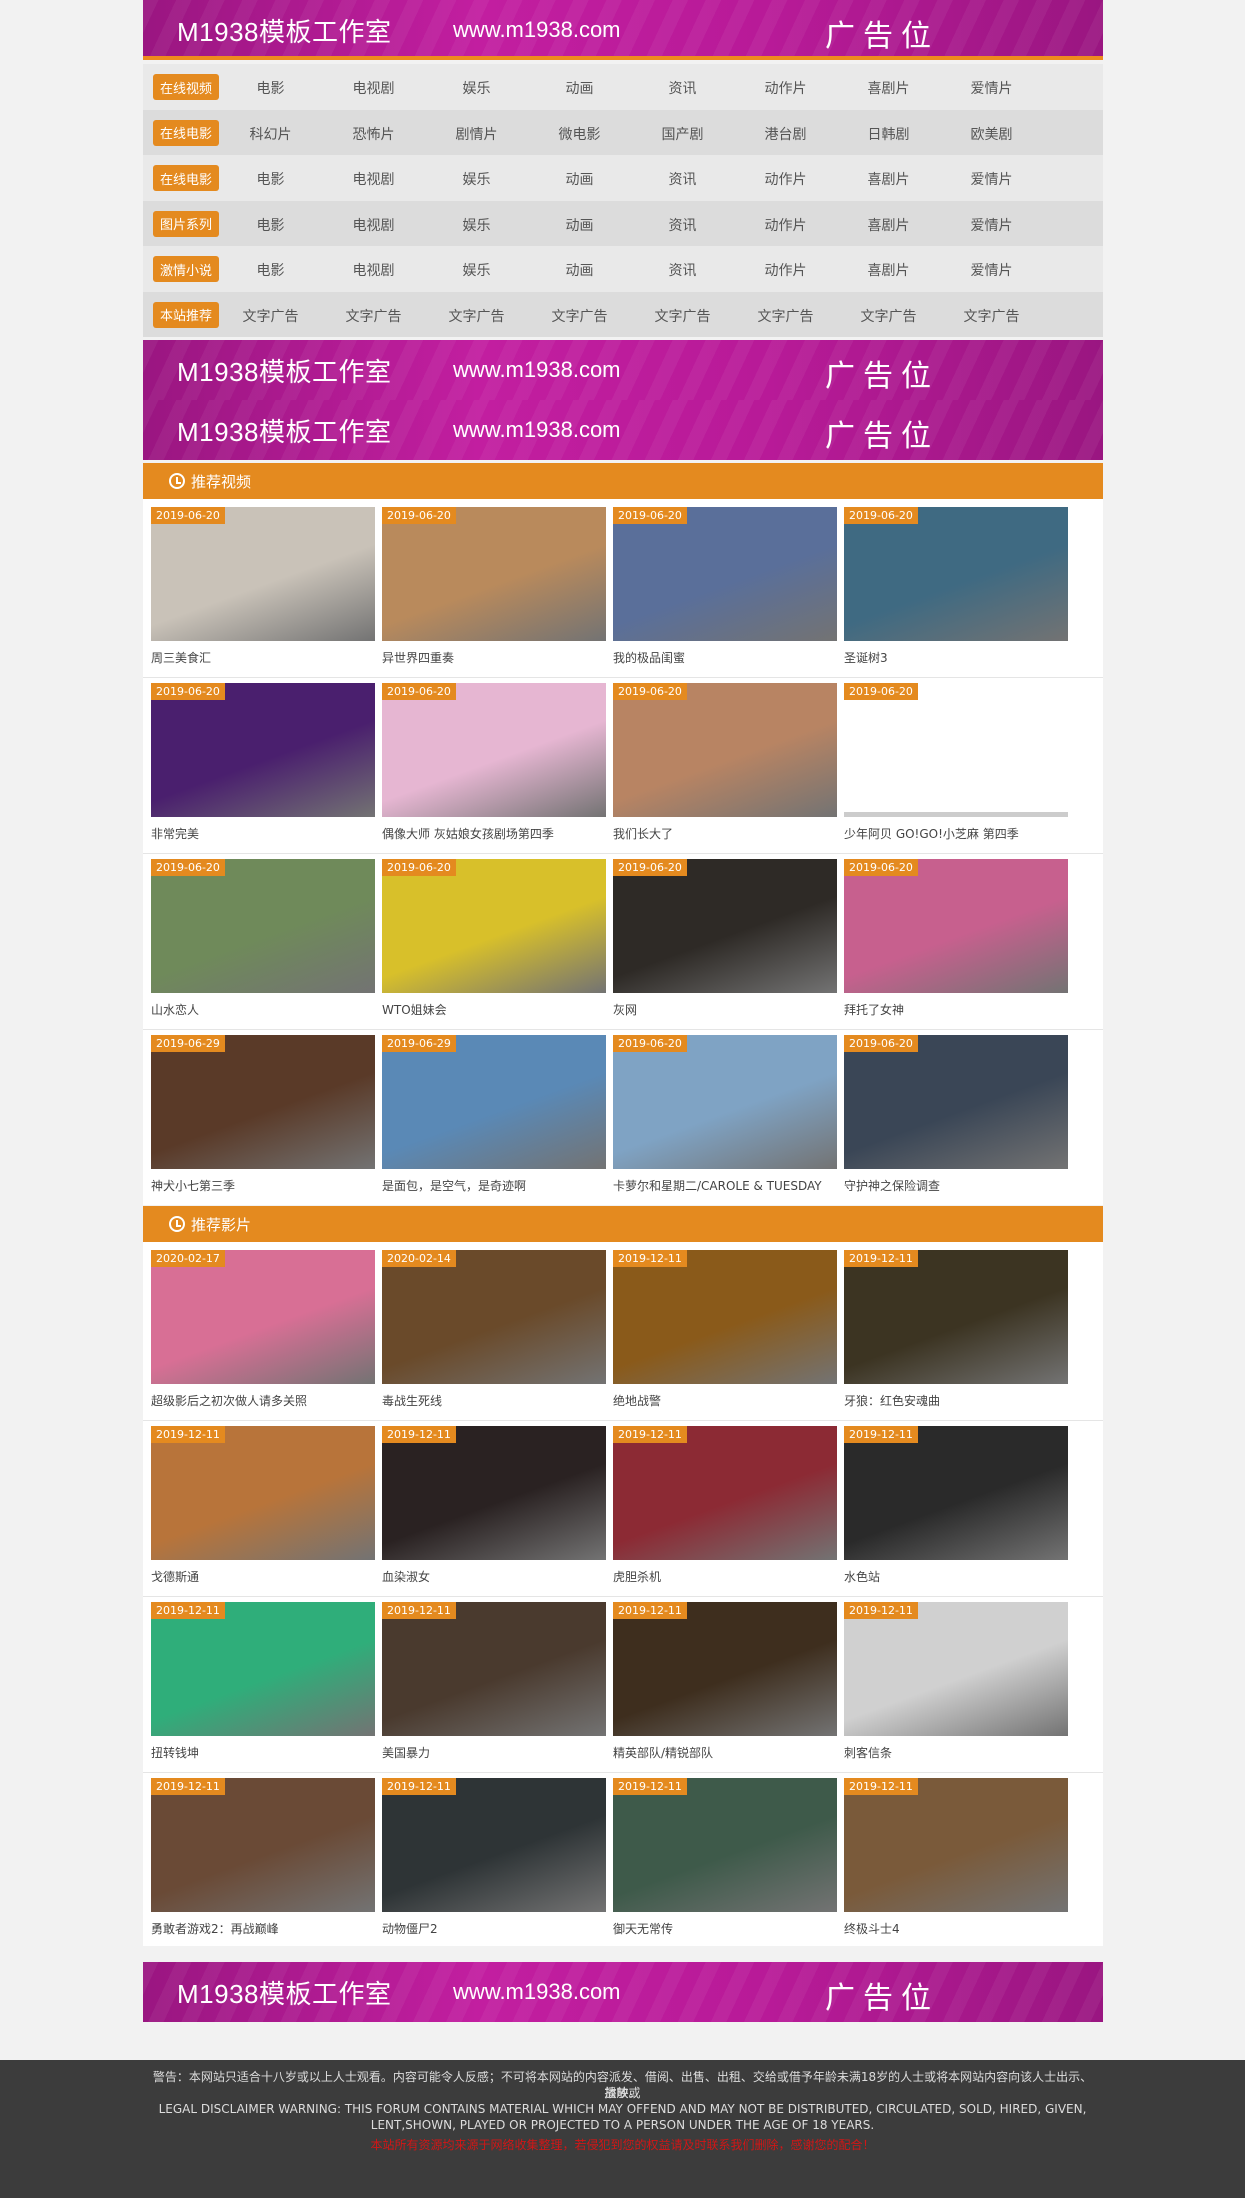 Image resolution: width=1245 pixels, height=2198 pixels. What do you see at coordinates (263, 1185) in the screenshot?
I see `media-title: 神犬小七第三季` at bounding box center [263, 1185].